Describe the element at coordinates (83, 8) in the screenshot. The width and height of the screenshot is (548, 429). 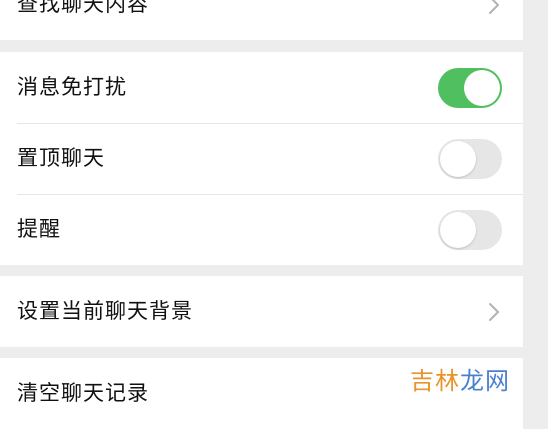
I see `find-chat-content-label: 查找聊天内容` at that location.